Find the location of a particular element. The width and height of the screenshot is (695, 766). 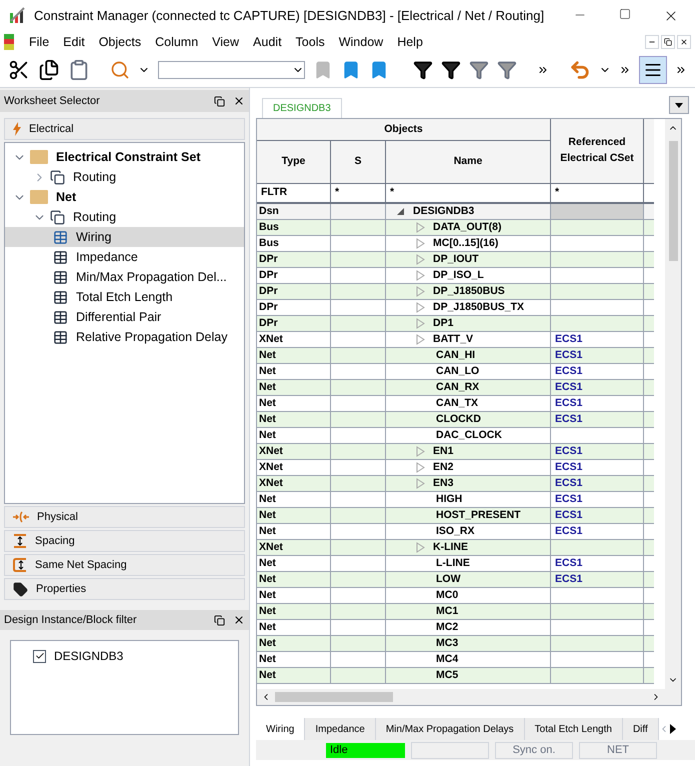

undo-icon is located at coordinates (580, 69).